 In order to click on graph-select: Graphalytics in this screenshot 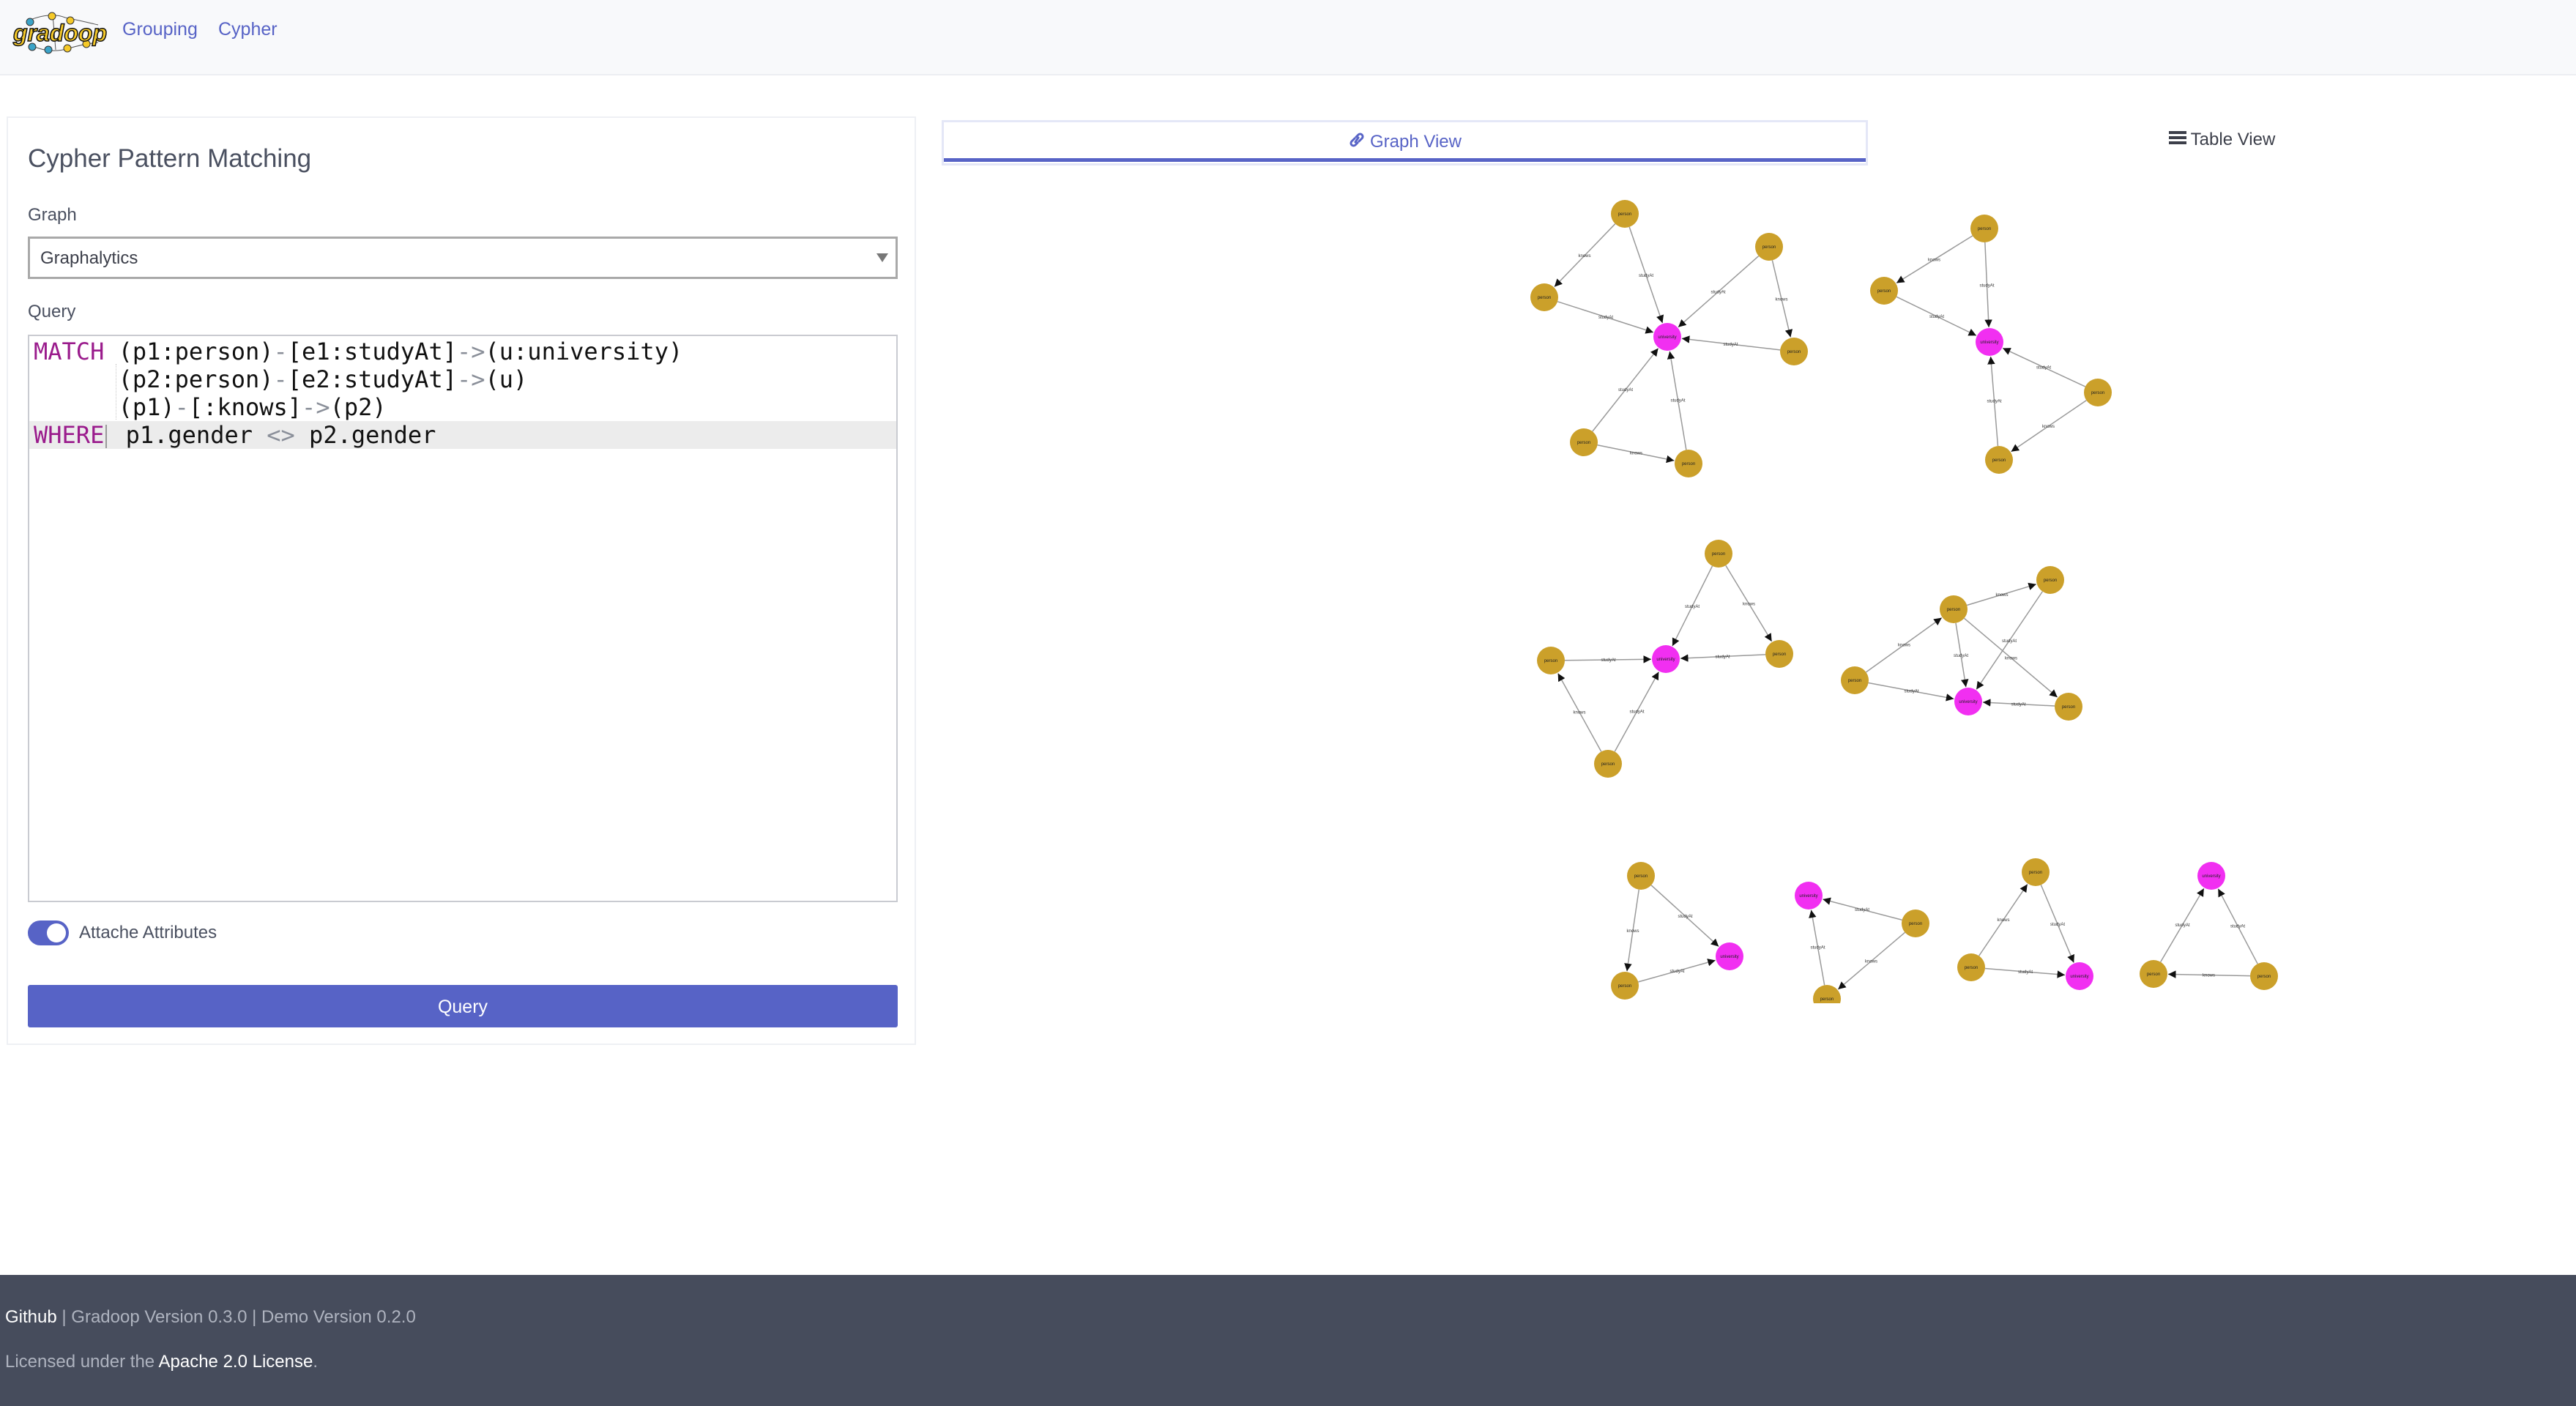, I will do `click(463, 258)`.